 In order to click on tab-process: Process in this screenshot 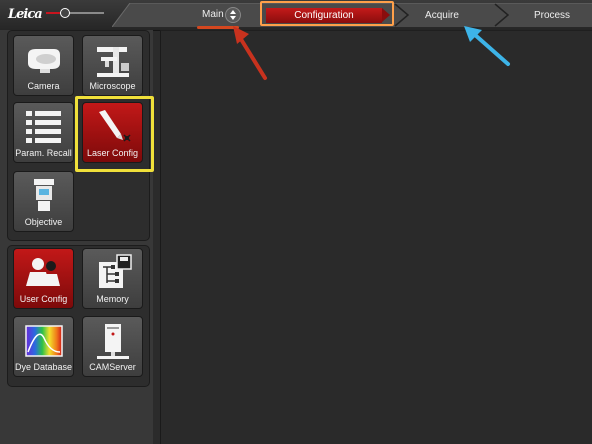, I will do `click(552, 15)`.